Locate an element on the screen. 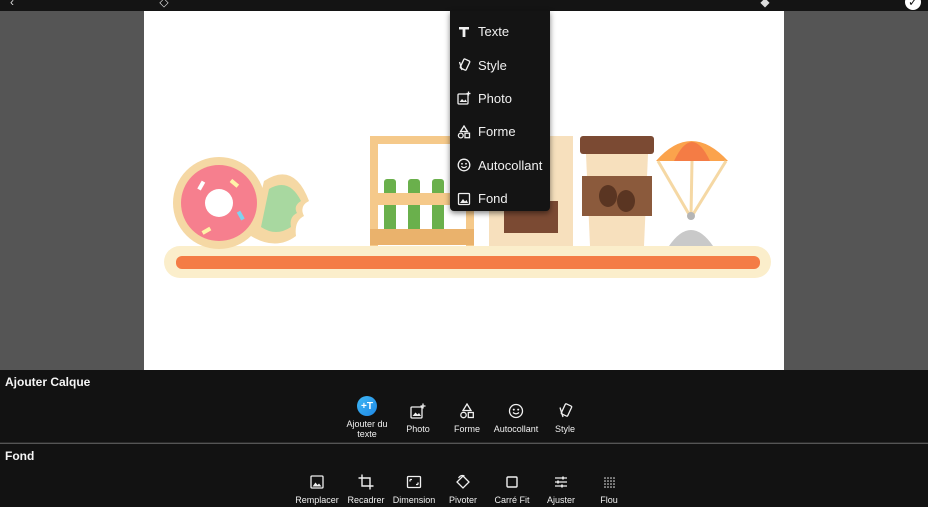 Image resolution: width=928 pixels, height=507 pixels. dimension-button: Dimension is located at coordinates (414, 488).